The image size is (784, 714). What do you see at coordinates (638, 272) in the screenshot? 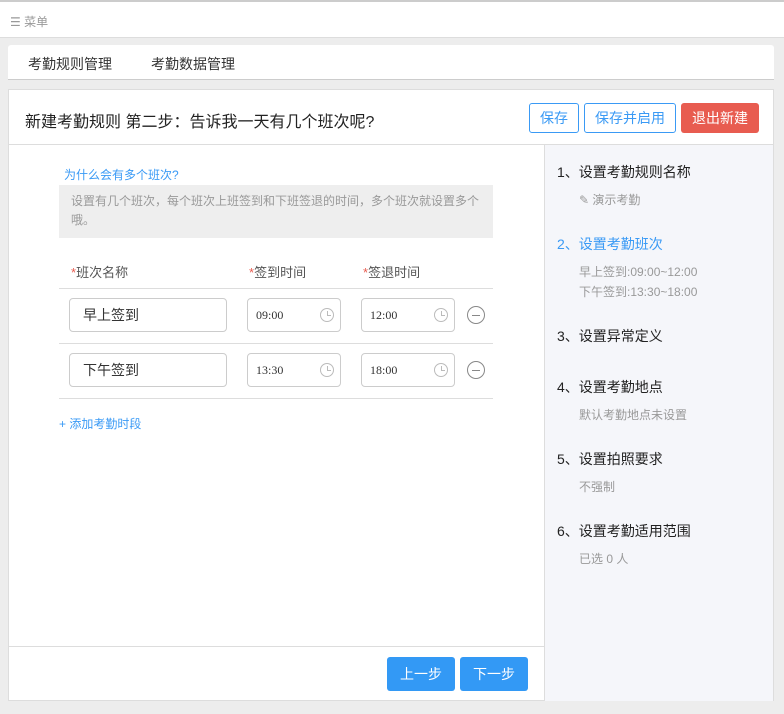
I see `step-2-detail: 早上签到:09:00~12:00` at bounding box center [638, 272].